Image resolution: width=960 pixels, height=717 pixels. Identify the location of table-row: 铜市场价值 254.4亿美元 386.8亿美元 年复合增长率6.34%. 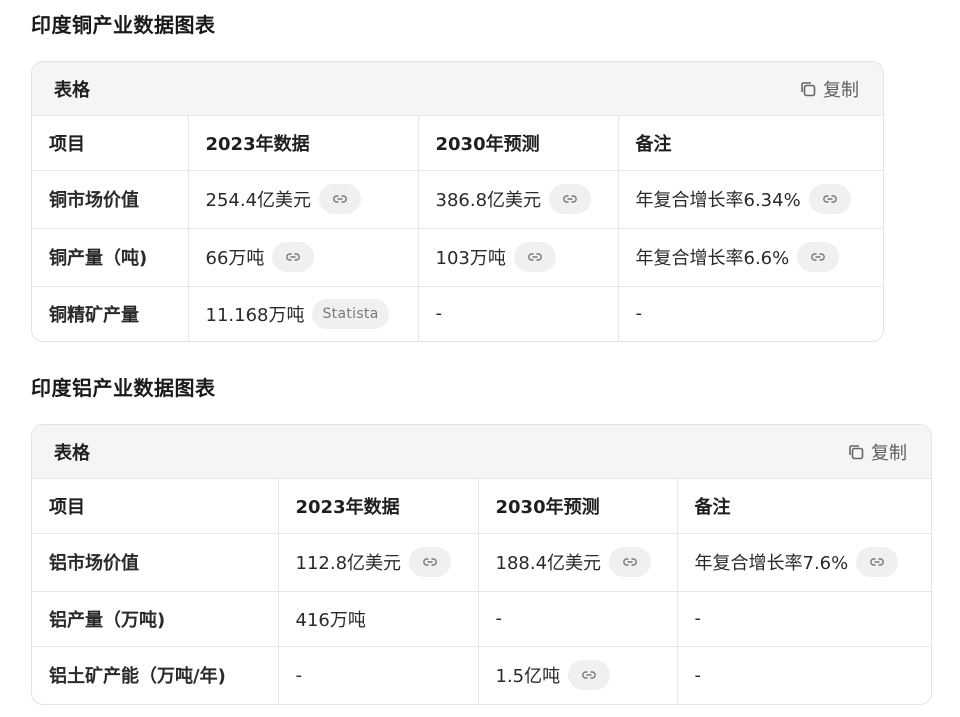
(457, 199).